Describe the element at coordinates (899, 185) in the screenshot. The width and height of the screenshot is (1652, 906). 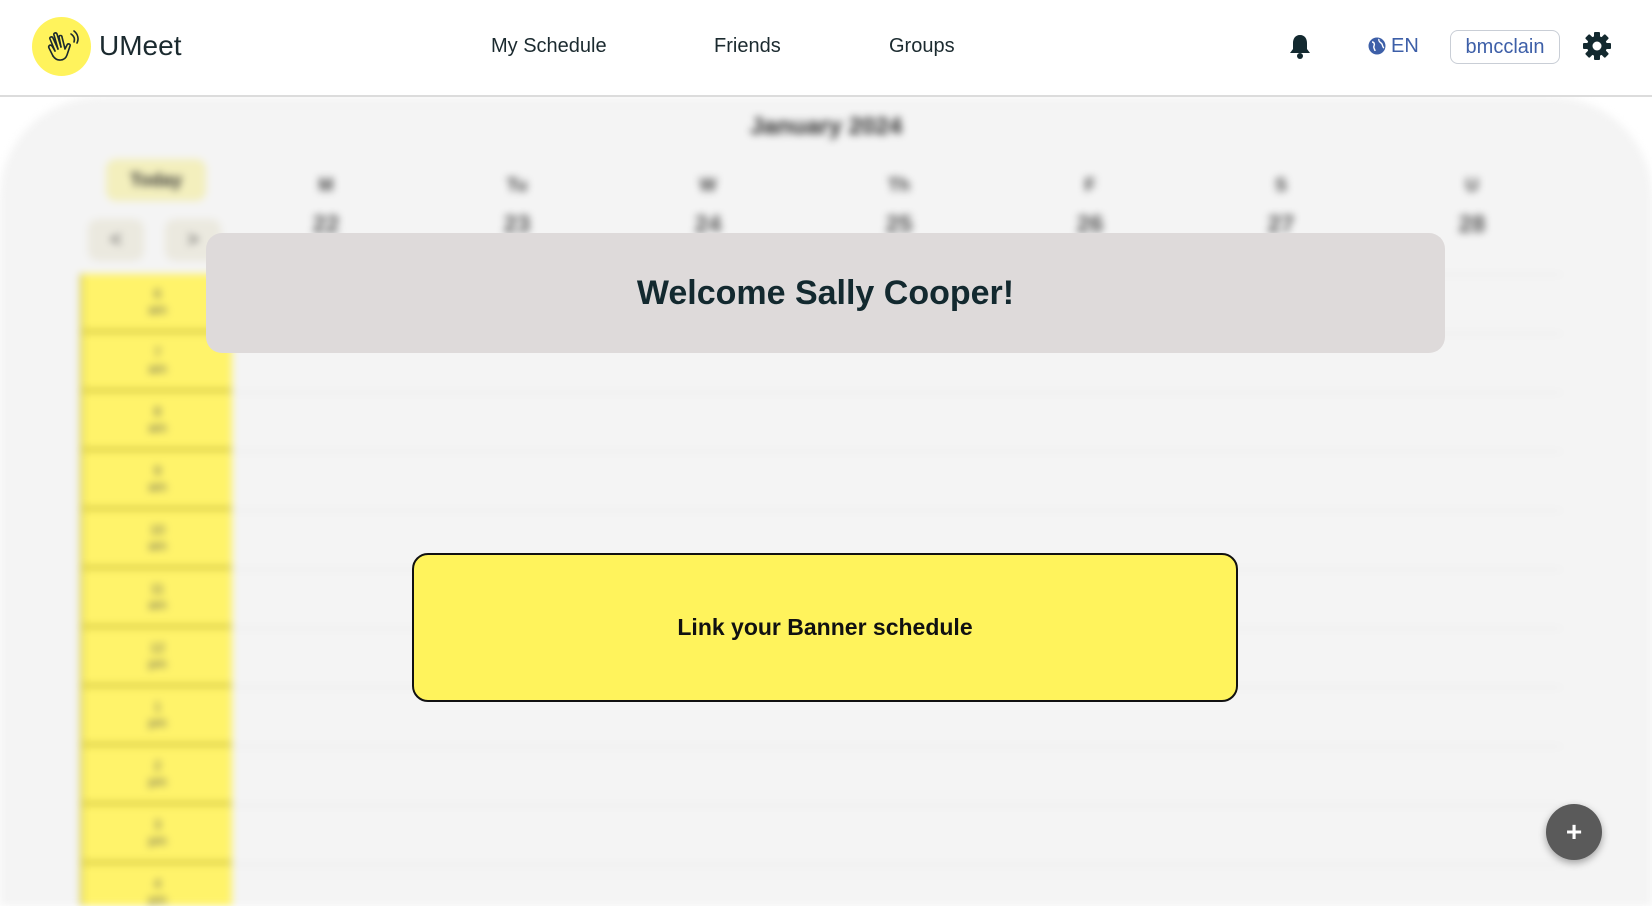
I see `day-abbr: Th` at that location.